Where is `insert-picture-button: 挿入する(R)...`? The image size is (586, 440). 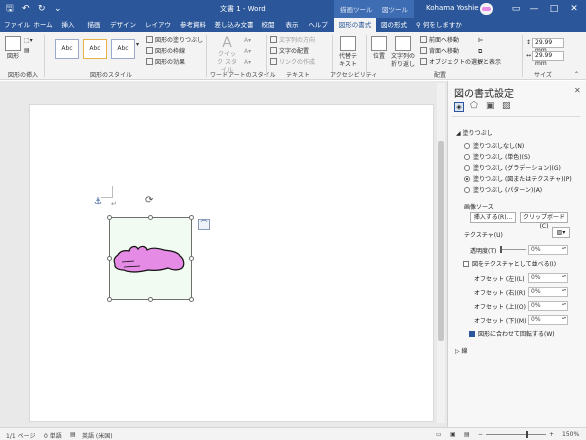
insert-picture-button: 挿入する(R)... is located at coordinates (493, 217).